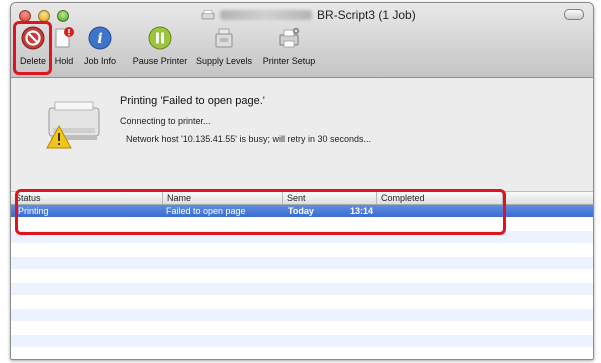  I want to click on minimize-window-button, so click(44, 16).